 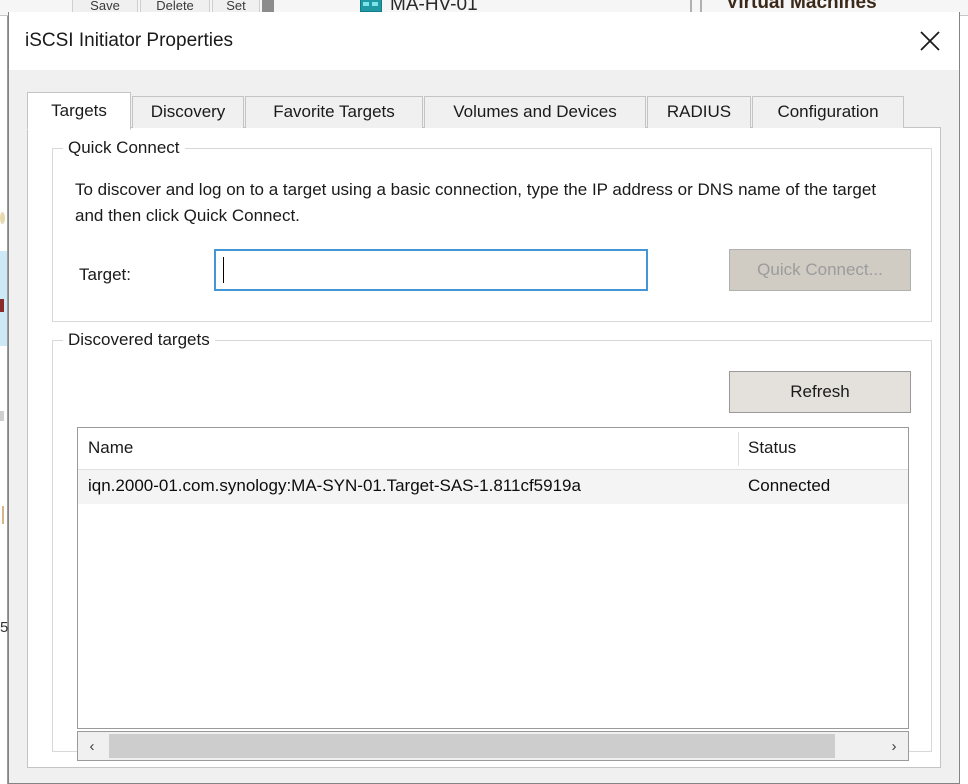 I want to click on scroll-left-arrow-icon: ‹, so click(x=92, y=746).